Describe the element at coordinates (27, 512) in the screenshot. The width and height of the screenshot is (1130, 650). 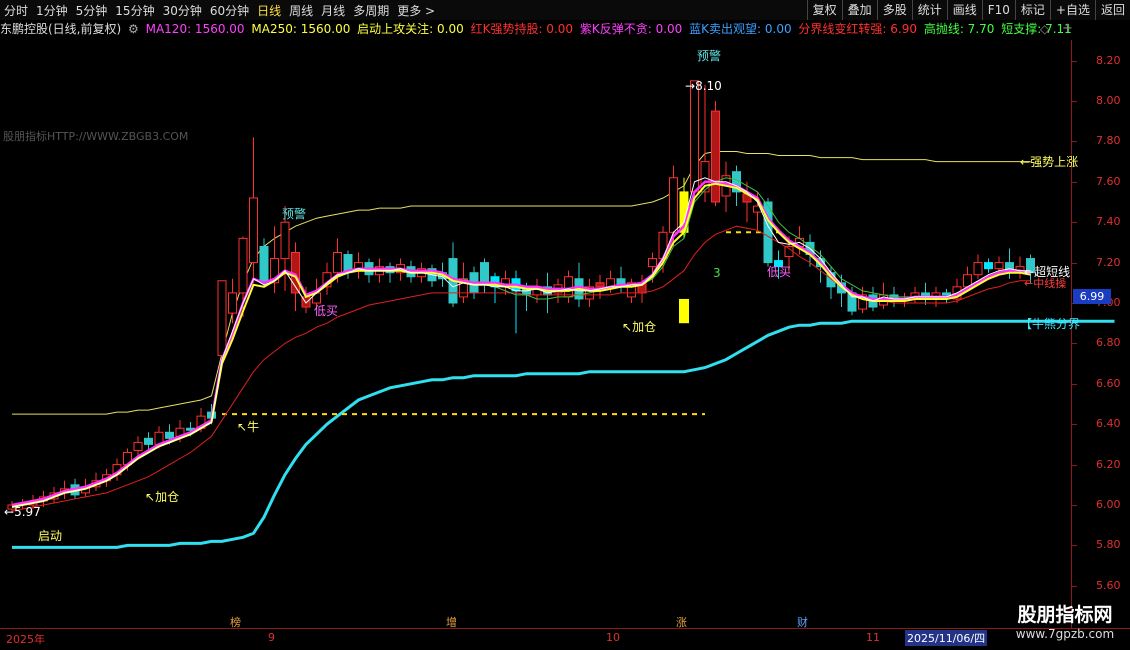
I see `low-price-text: 5.97` at that location.